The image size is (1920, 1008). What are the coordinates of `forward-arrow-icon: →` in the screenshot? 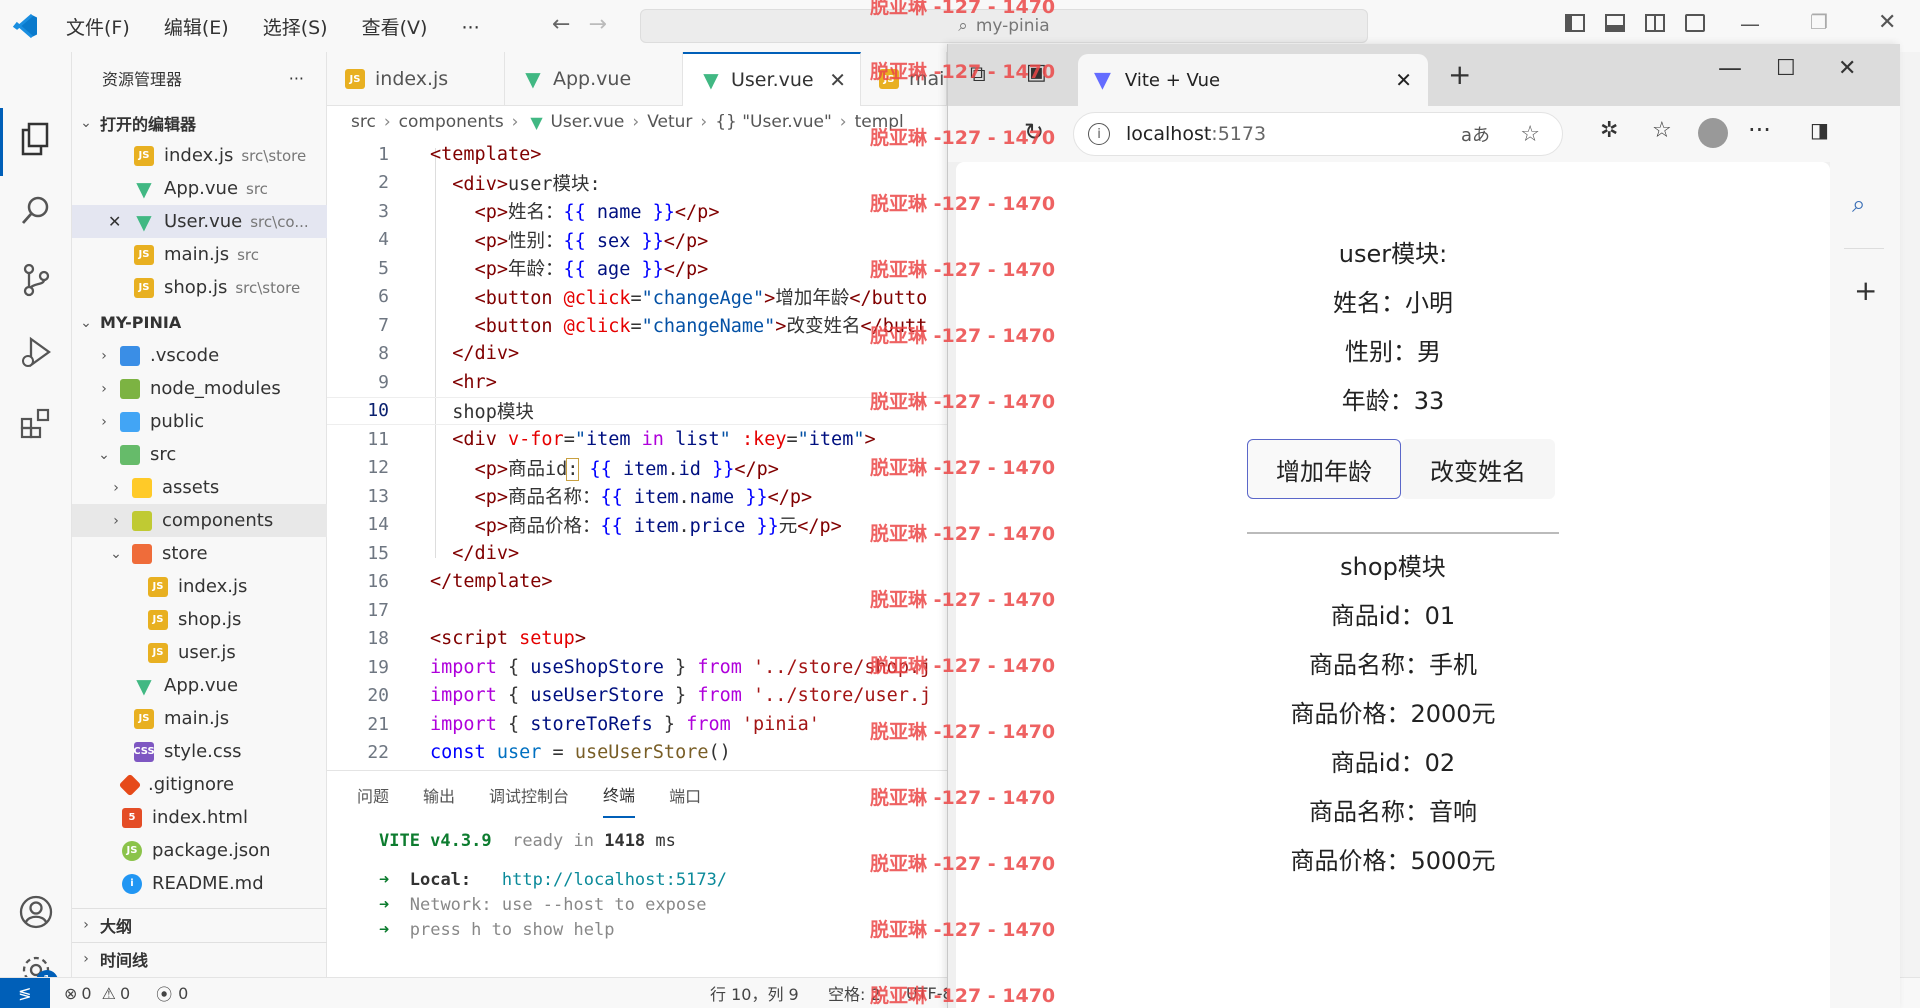 It's located at (606, 24).